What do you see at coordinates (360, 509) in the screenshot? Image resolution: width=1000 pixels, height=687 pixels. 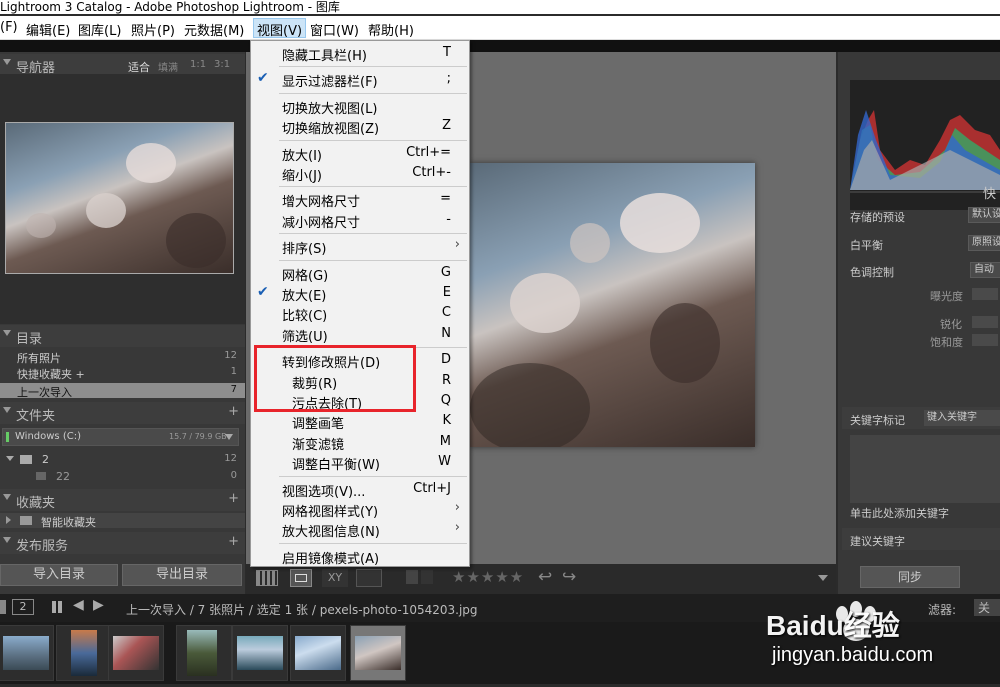 I see `view-menu-item: 网格视图样式(Y) ›` at bounding box center [360, 509].